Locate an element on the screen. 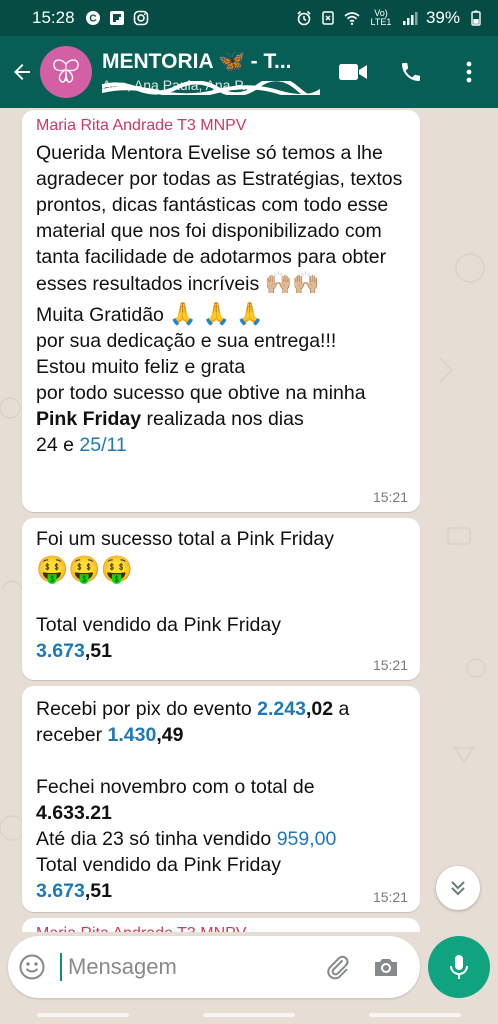 The image size is (498, 1024). more-options-icon is located at coordinates (469, 72).